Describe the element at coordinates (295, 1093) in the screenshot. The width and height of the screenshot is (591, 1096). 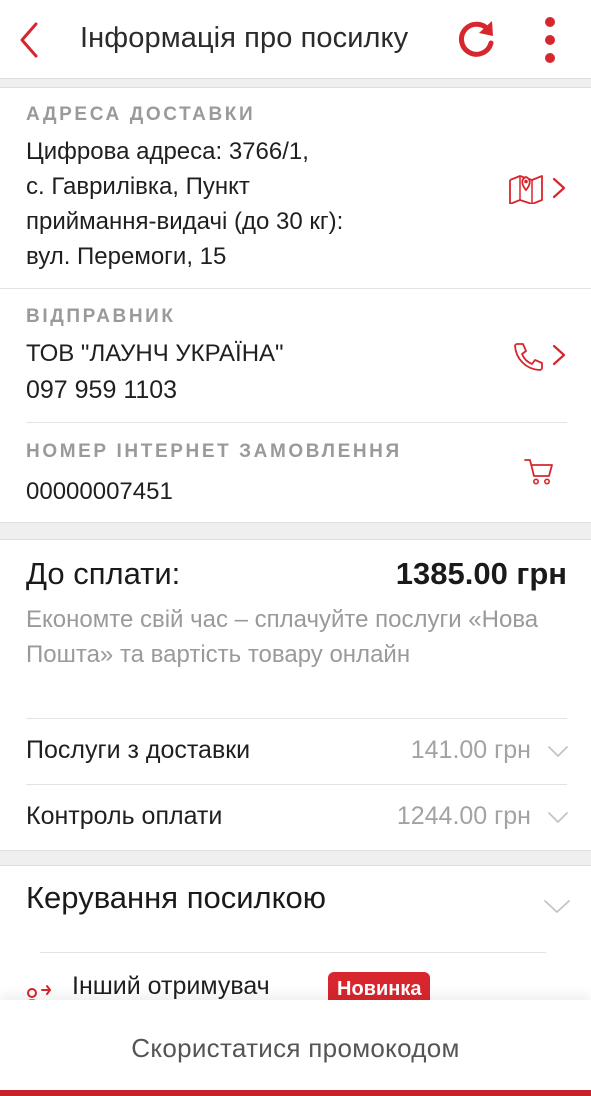
I see `bottom-accent-strip` at that location.